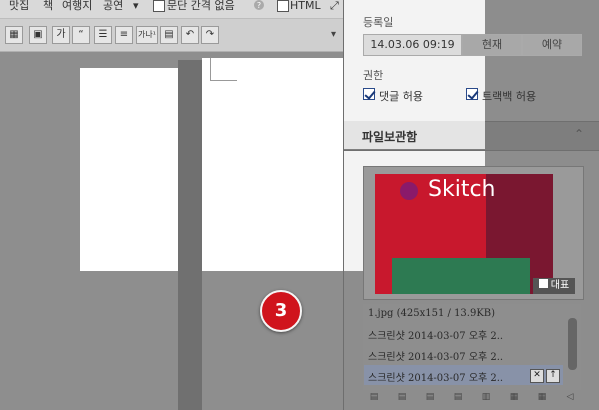 This screenshot has height=410, width=599. Describe the element at coordinates (259, 5) in the screenshot. I see `help-icon: ?` at that location.